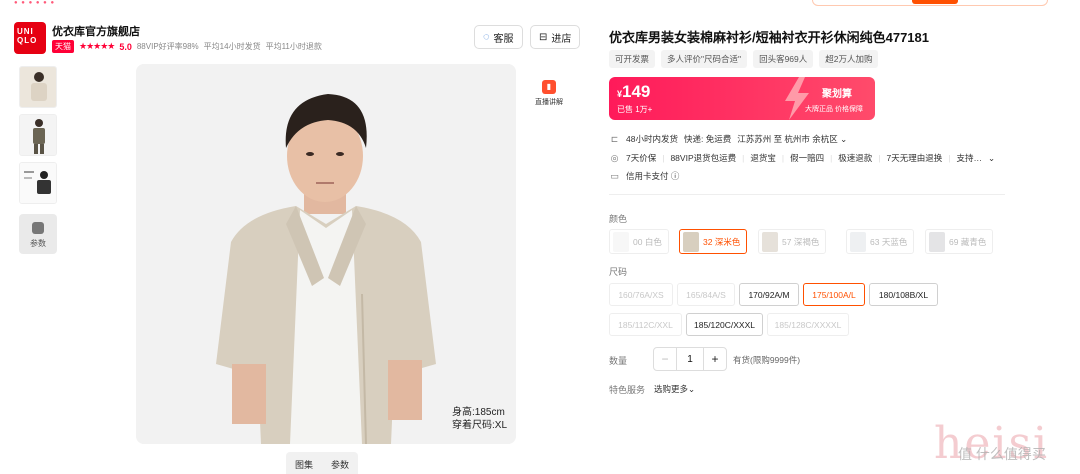 This screenshot has height=474, width=1080. I want to click on product-tag: 可开发票, so click(632, 59).